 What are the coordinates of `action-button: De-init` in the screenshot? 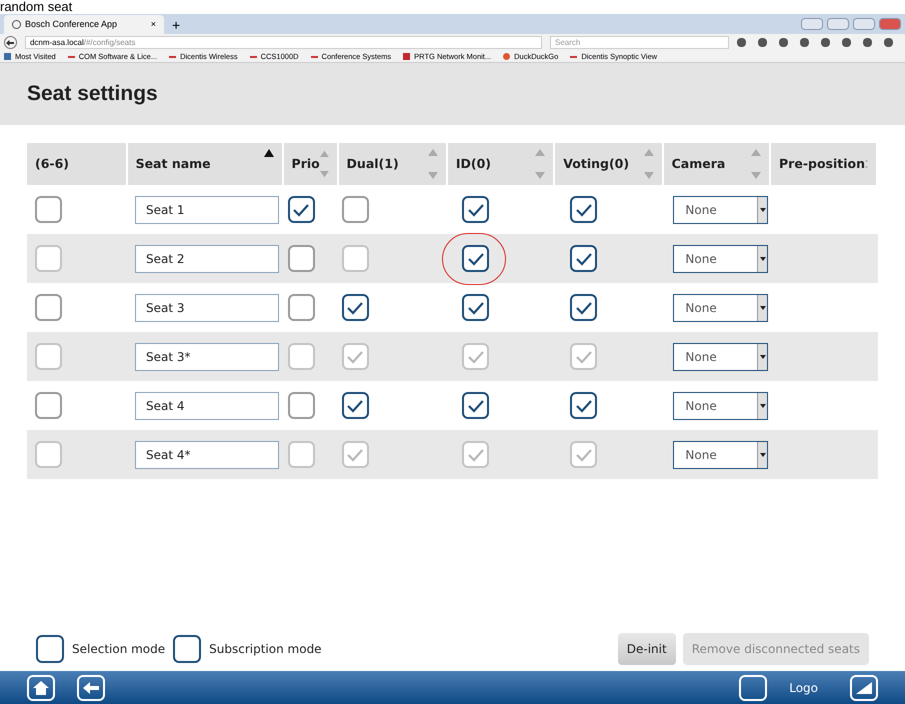 It's located at (647, 648).